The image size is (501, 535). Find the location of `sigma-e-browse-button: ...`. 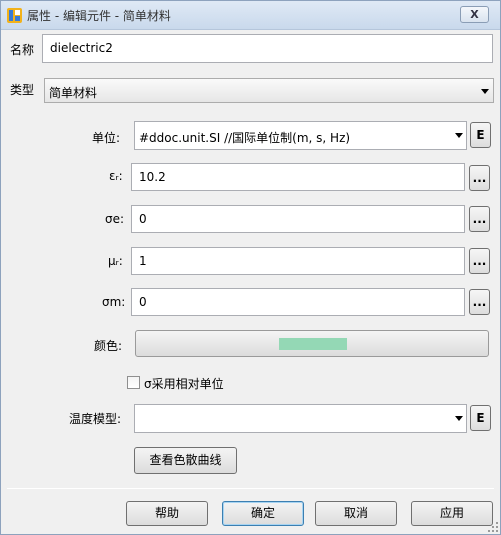

sigma-e-browse-button: ... is located at coordinates (479, 219).